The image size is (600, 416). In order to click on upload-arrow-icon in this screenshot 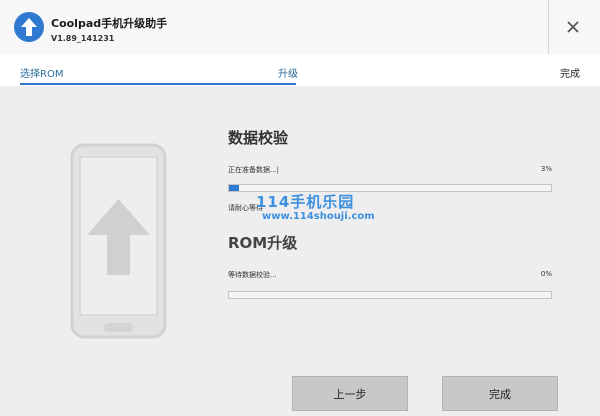, I will do `click(29, 27)`.